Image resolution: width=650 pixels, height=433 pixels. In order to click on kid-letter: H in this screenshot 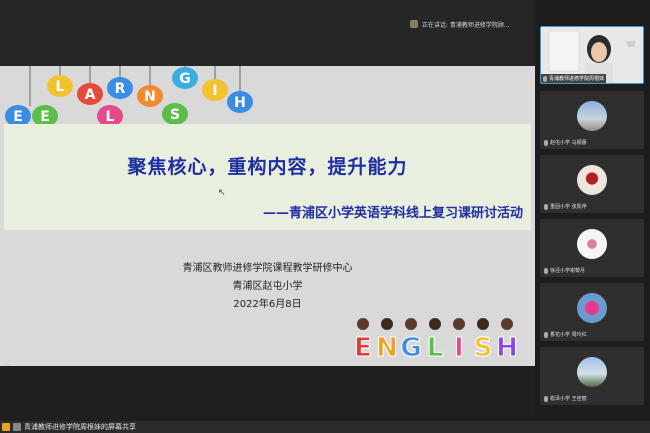, I will do `click(507, 348)`.